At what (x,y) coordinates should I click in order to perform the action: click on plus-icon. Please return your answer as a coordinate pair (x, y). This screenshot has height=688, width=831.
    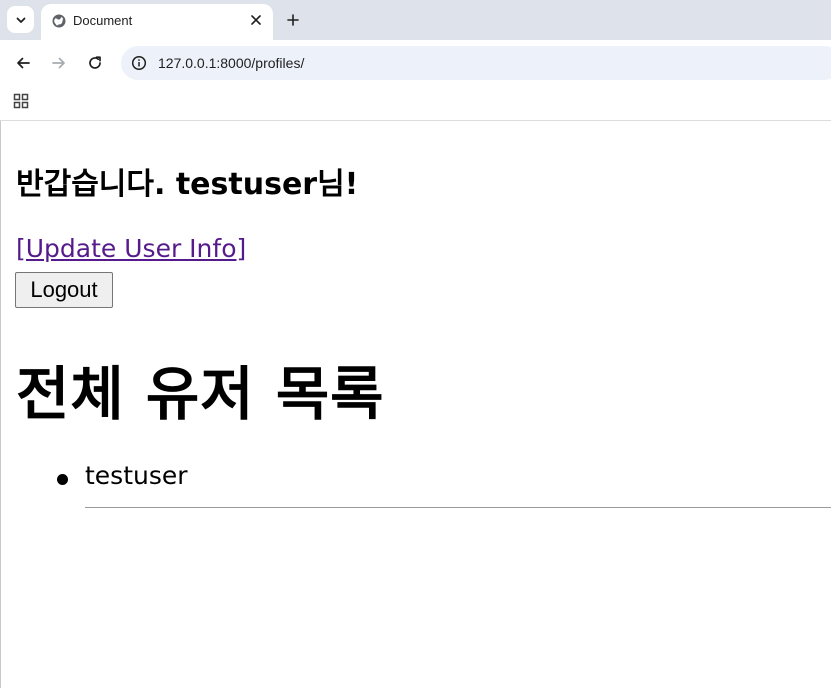
    Looking at the image, I should click on (293, 20).